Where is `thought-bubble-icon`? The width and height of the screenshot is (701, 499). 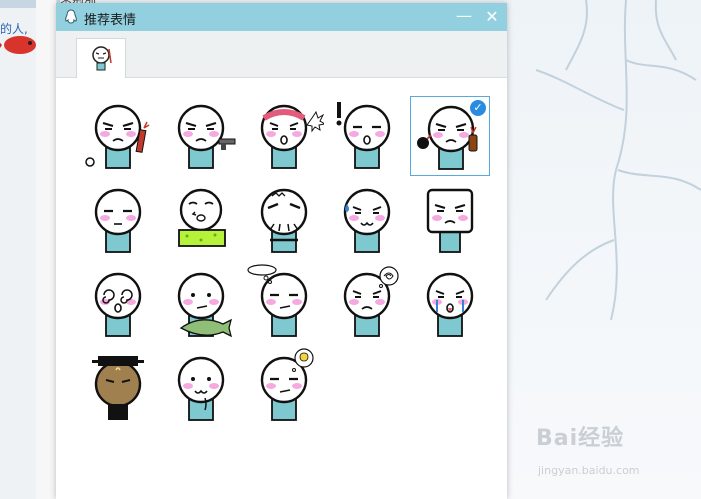 thought-bubble-icon is located at coordinates (277, 300).